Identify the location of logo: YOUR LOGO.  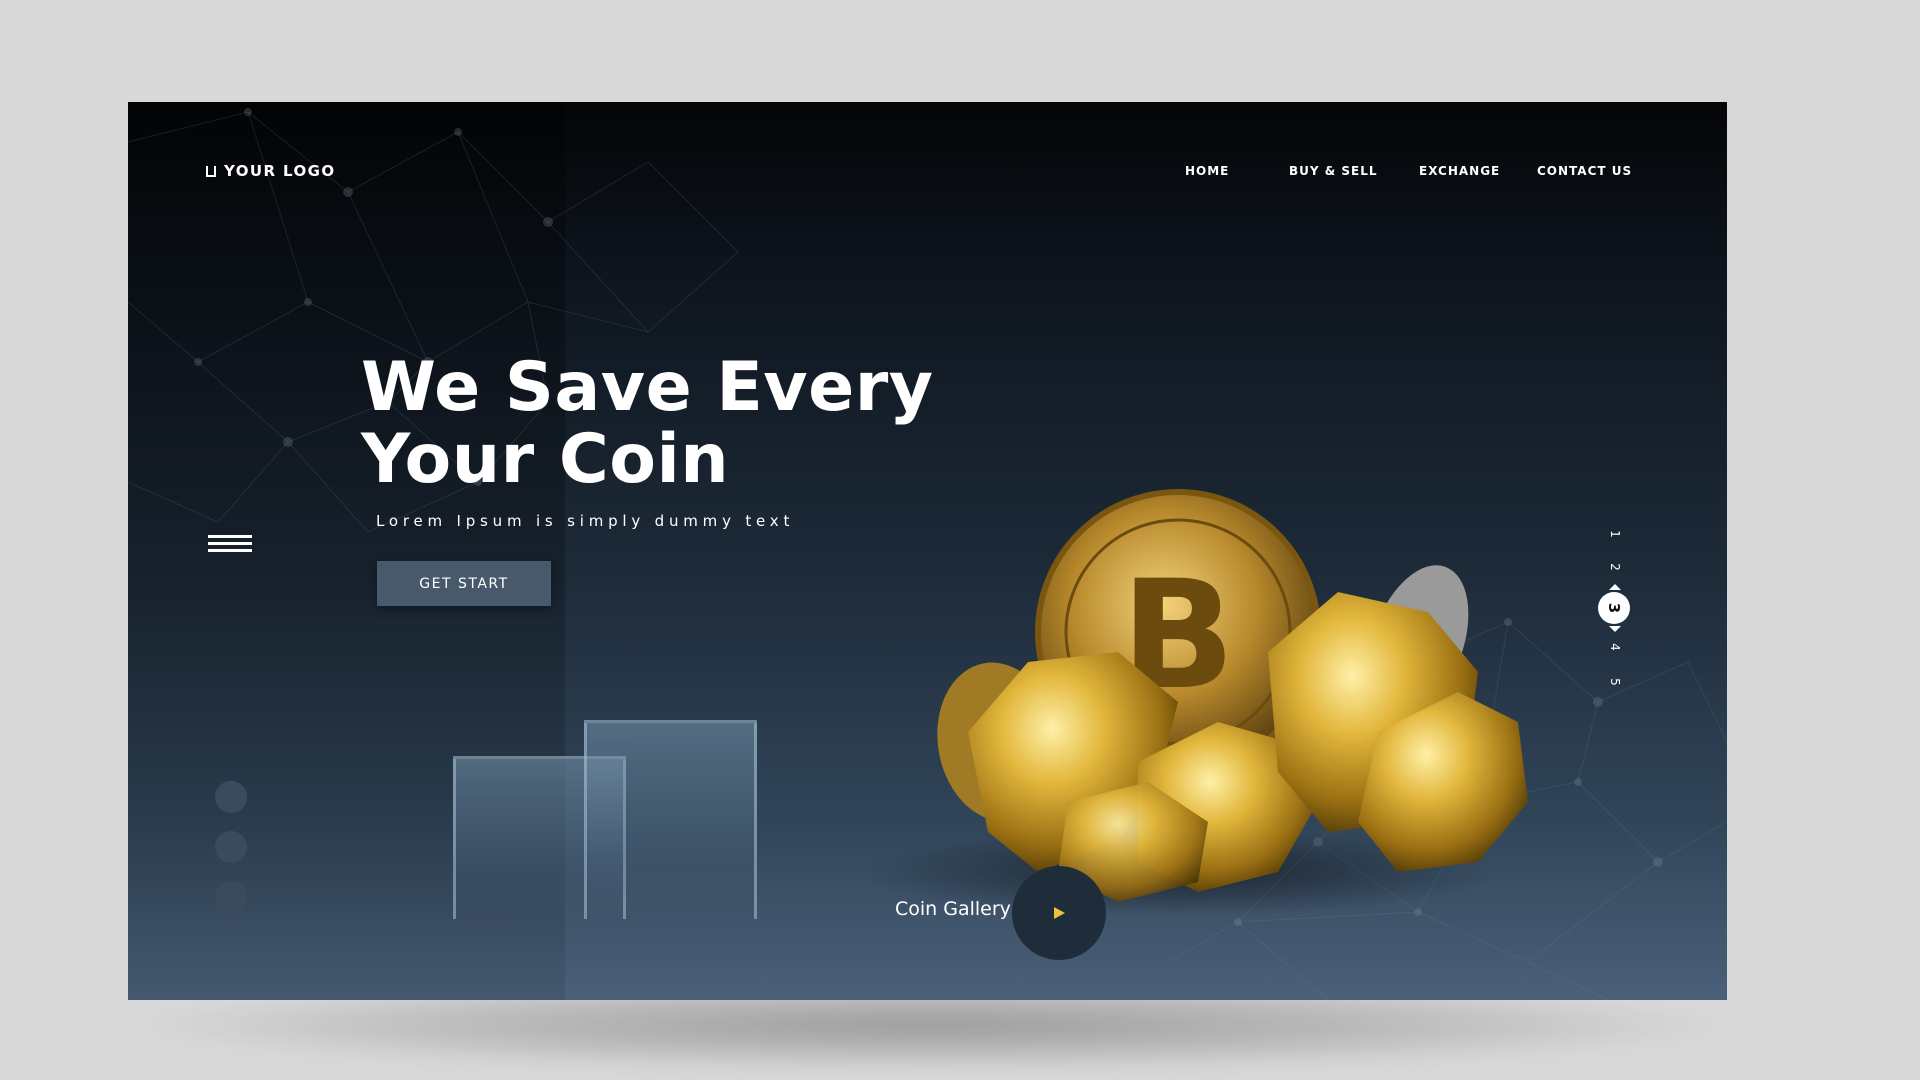
(270, 171).